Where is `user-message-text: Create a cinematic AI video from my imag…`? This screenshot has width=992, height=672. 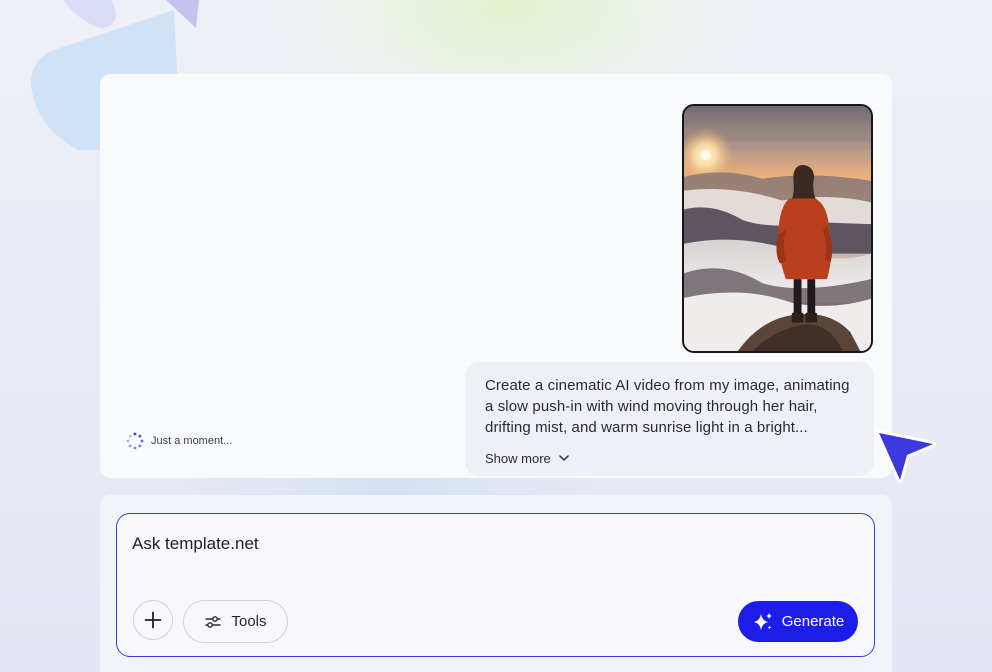
user-message-text: Create a cinematic AI video from my imag… is located at coordinates (675, 406).